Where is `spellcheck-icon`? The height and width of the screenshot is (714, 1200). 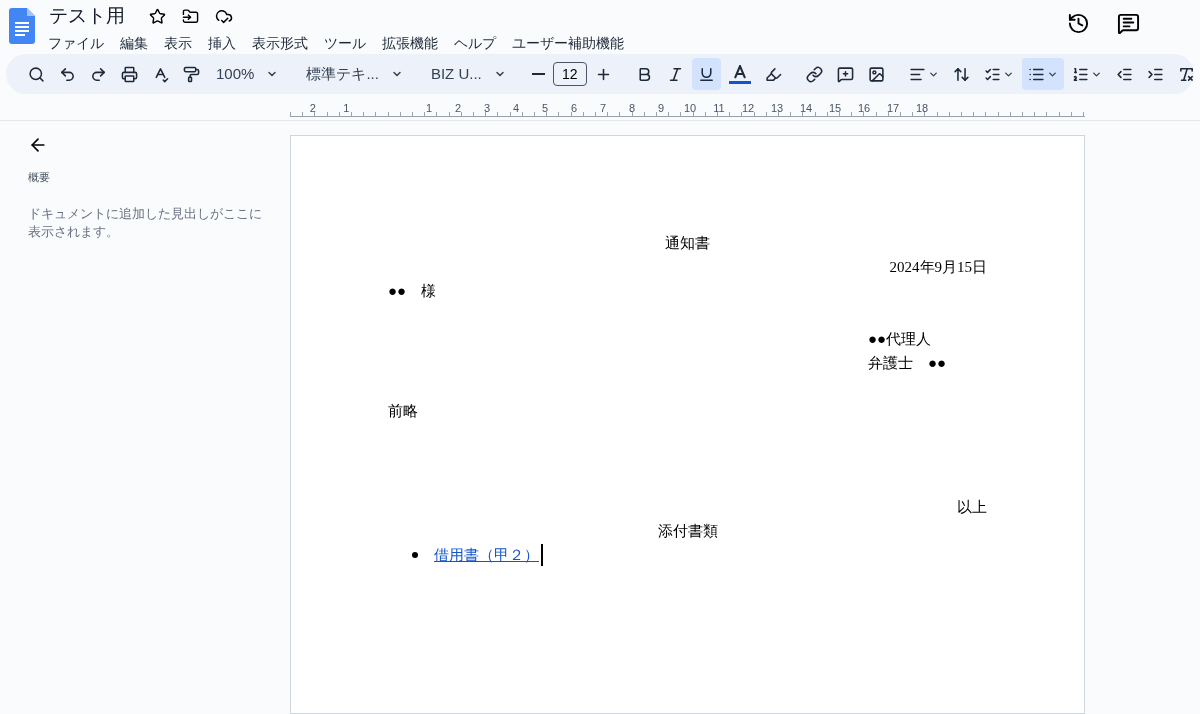 spellcheck-icon is located at coordinates (160, 74).